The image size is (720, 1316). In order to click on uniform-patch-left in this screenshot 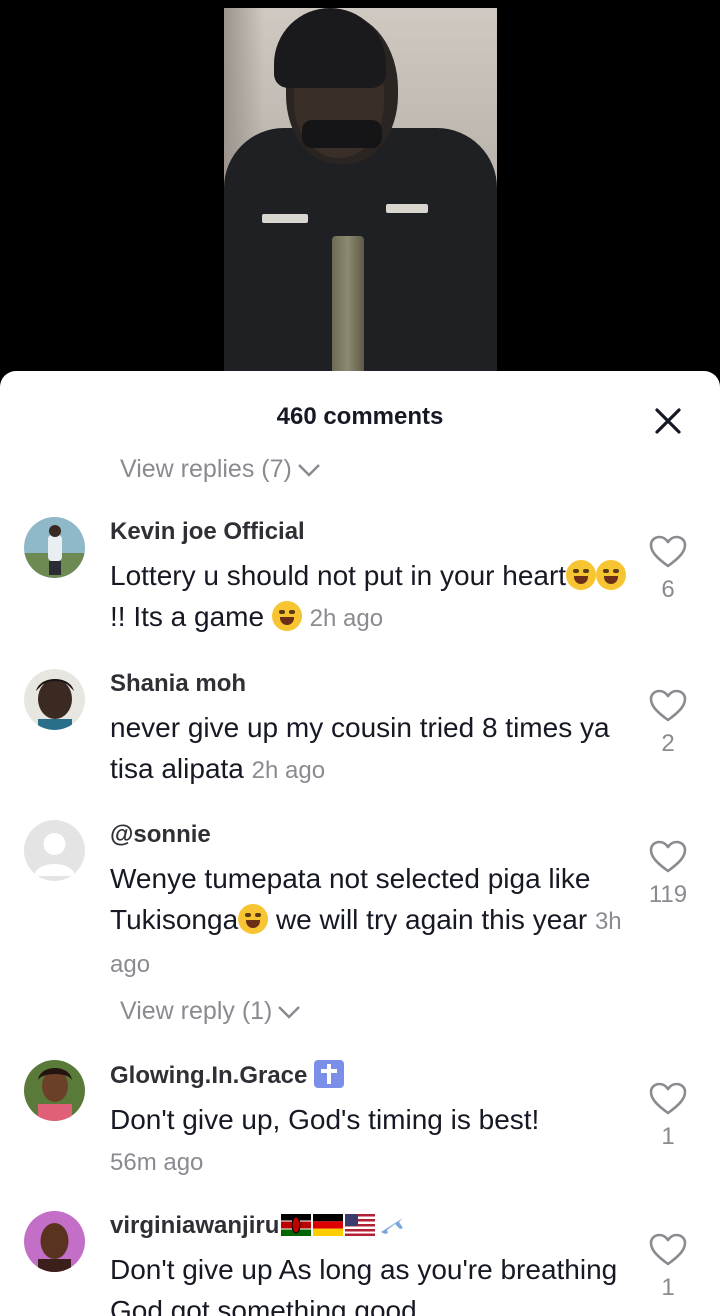, I will do `click(285, 218)`.